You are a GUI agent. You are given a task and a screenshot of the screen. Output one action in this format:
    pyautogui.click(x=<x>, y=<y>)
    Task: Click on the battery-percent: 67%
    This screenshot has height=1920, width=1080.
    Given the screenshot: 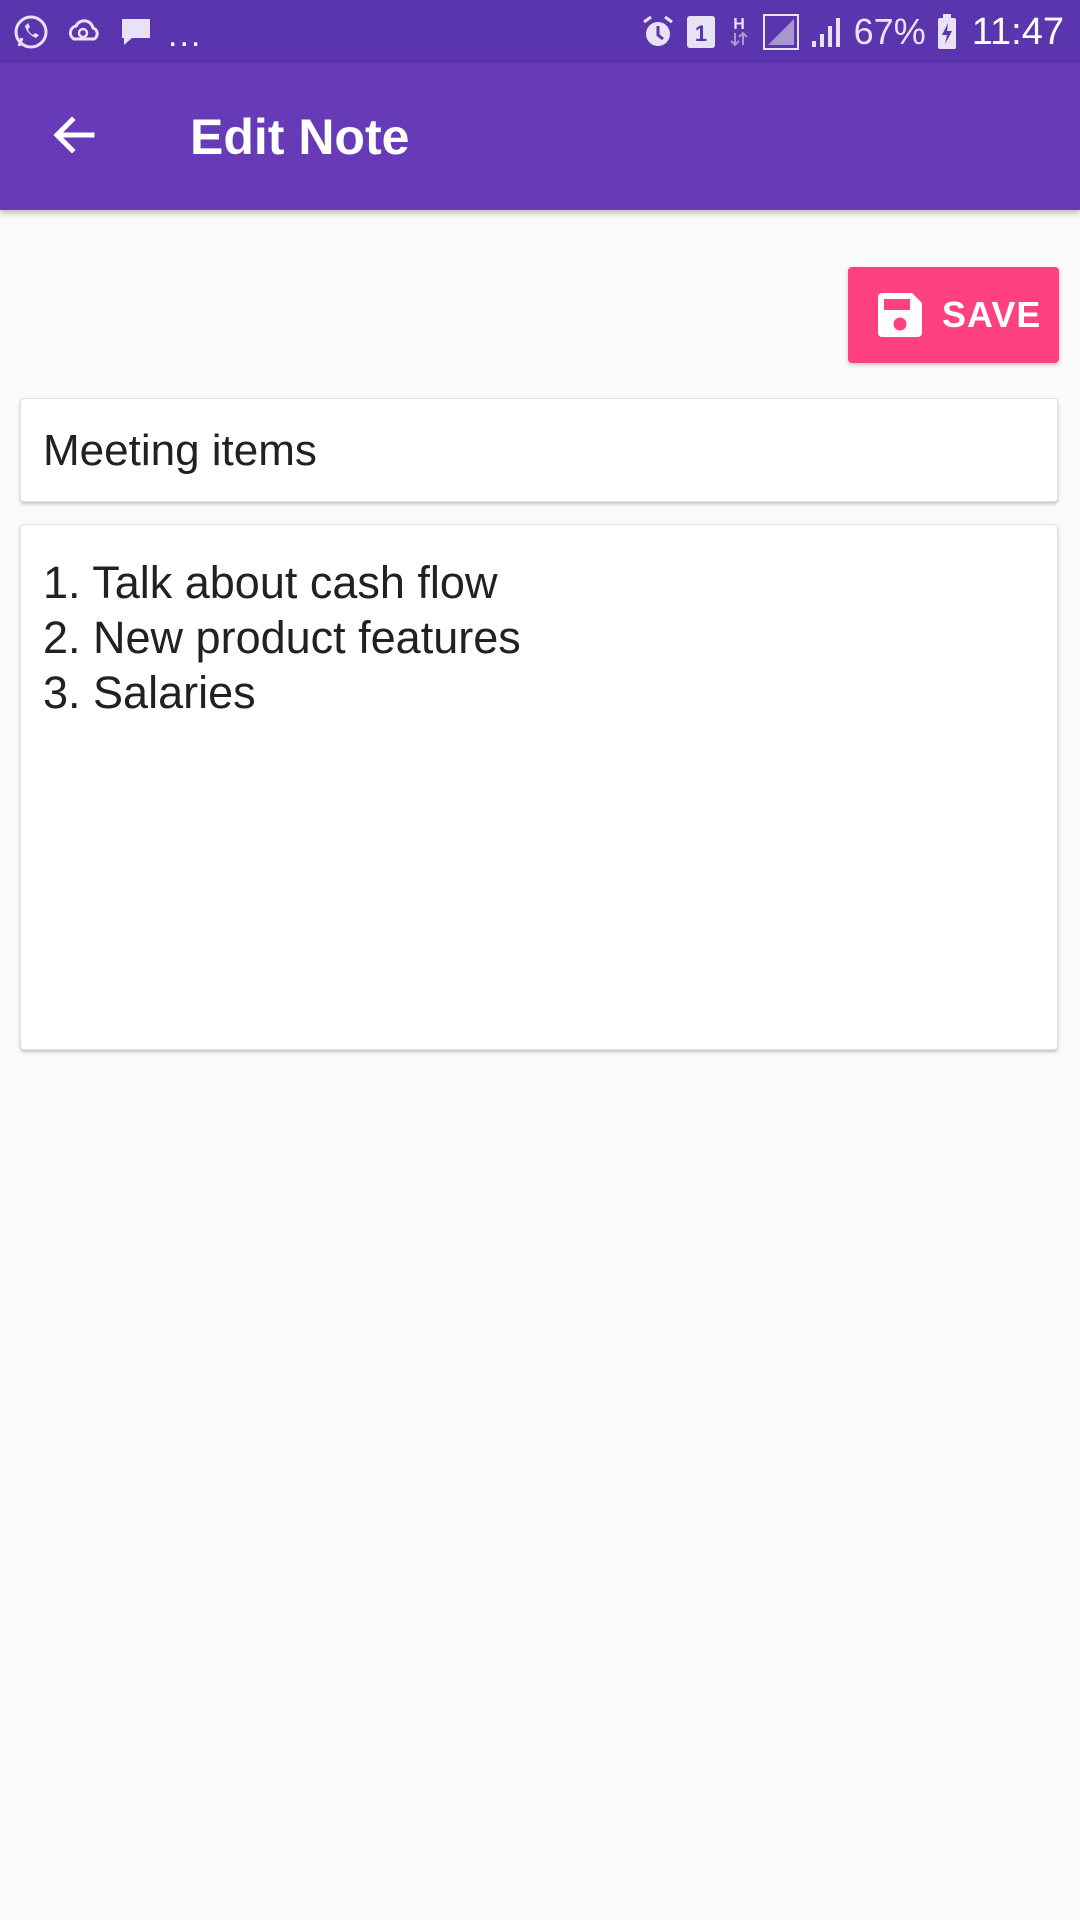 What is the action you would take?
    pyautogui.click(x=889, y=31)
    